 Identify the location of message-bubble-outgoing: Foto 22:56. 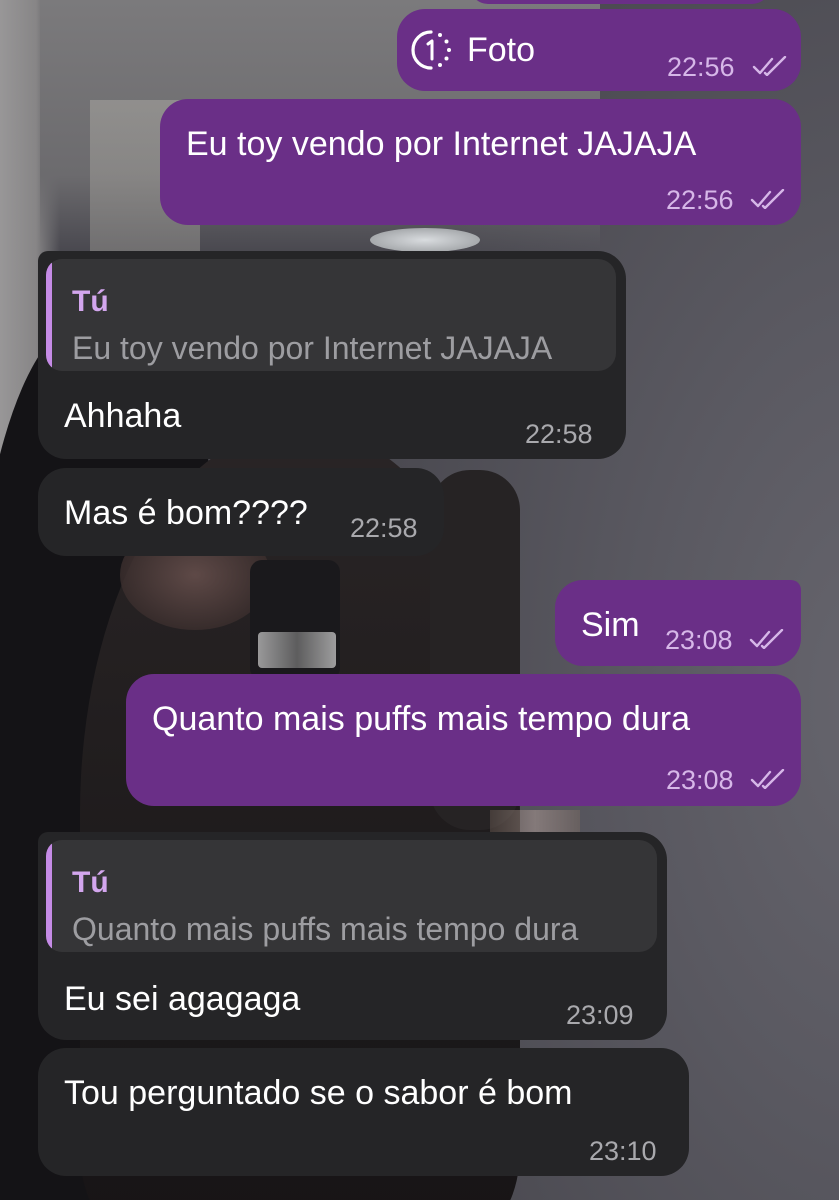
(599, 50).